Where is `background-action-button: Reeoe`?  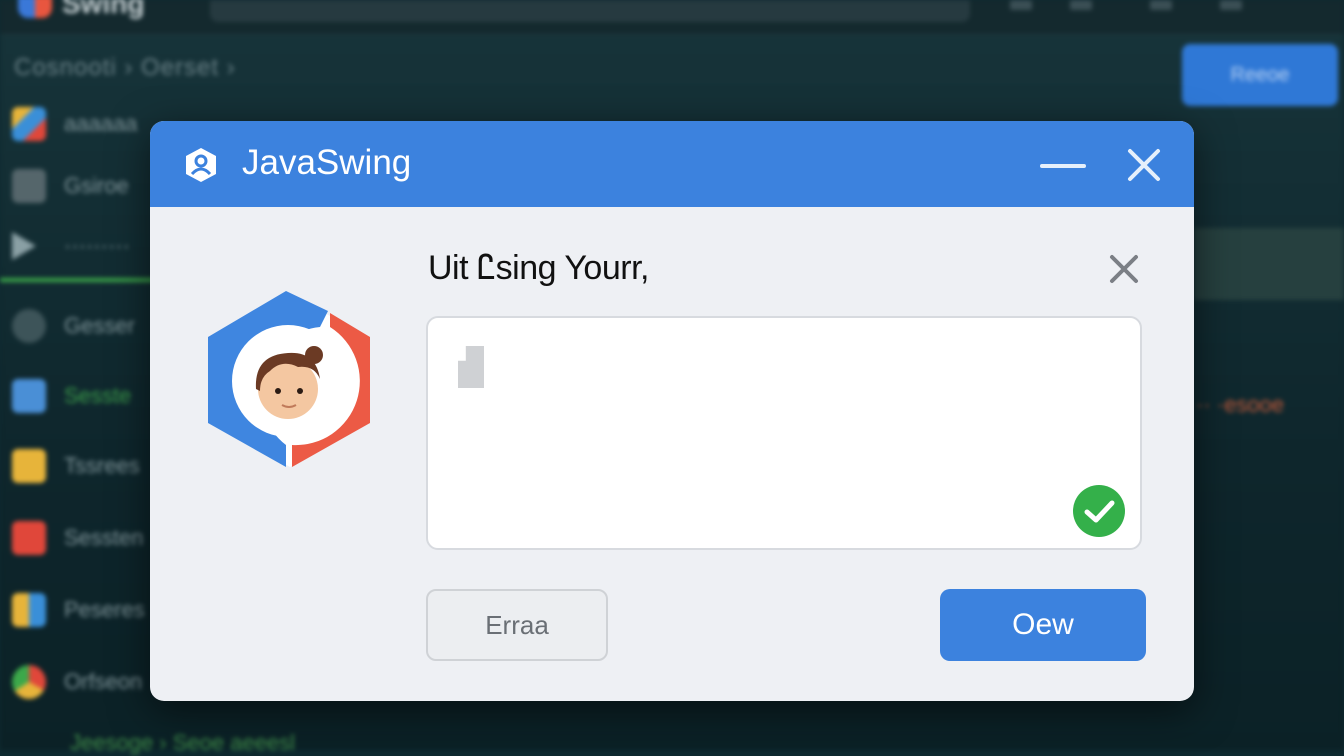 background-action-button: Reeoe is located at coordinates (1260, 75).